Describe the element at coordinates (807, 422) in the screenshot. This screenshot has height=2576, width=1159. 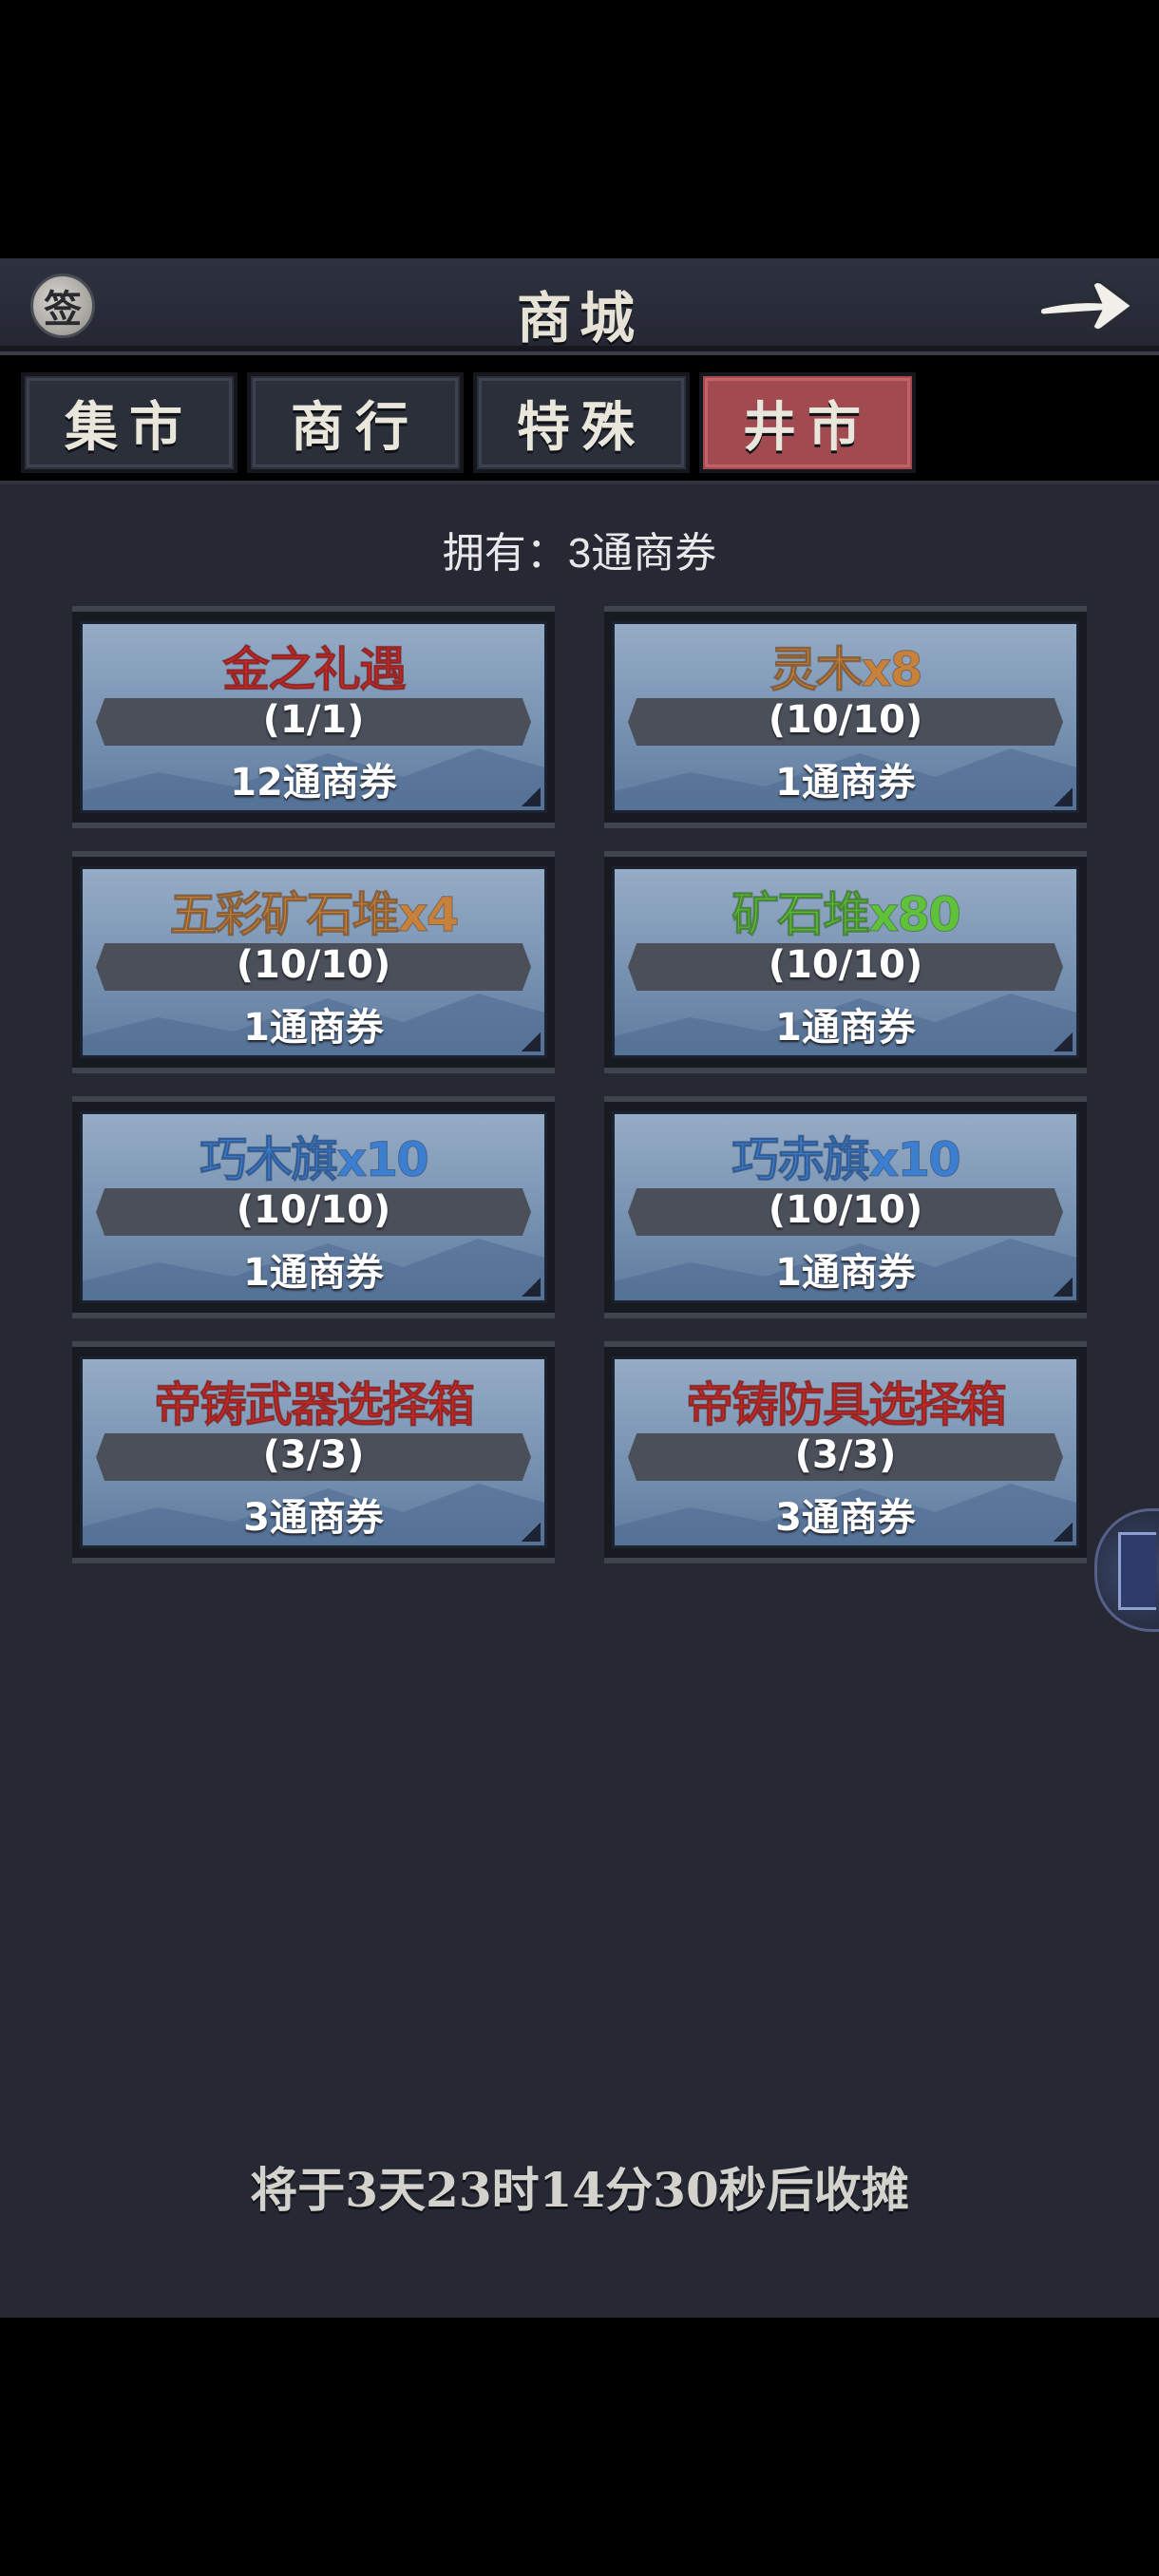
I see `tab-well-market: 井市` at that location.